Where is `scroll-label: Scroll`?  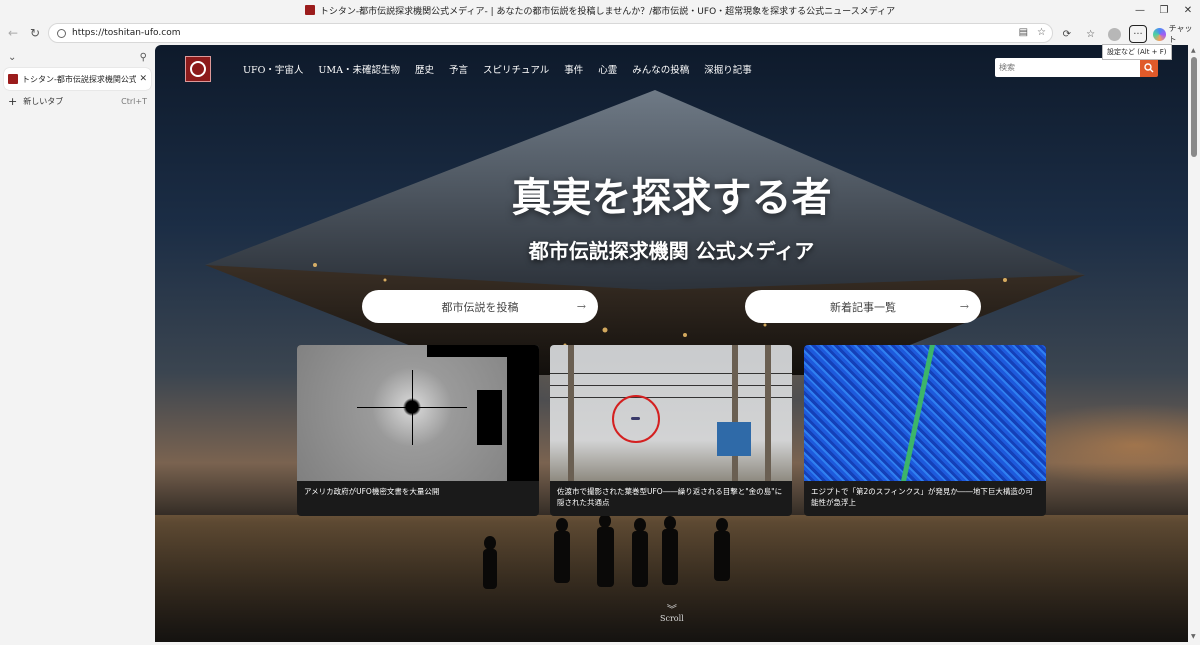
scroll-label: Scroll is located at coordinates (672, 618).